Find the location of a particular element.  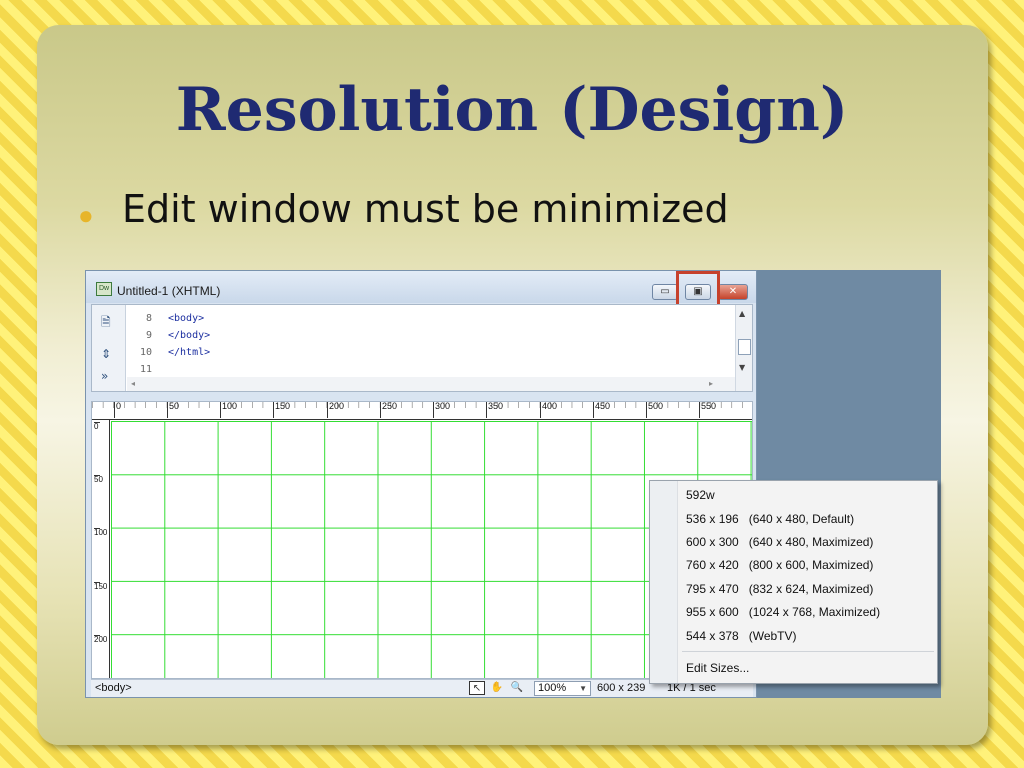

code-line: </html> is located at coordinates (189, 352).